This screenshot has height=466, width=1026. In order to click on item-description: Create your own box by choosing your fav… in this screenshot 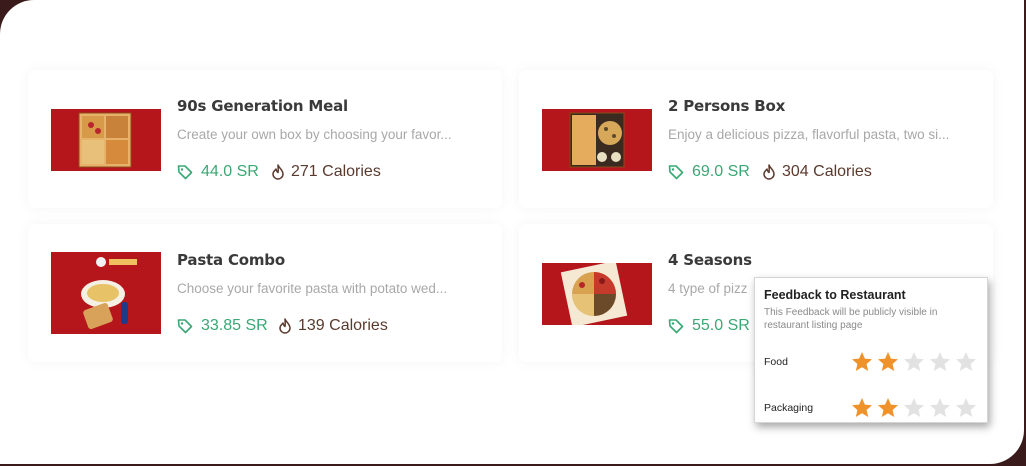, I will do `click(314, 134)`.